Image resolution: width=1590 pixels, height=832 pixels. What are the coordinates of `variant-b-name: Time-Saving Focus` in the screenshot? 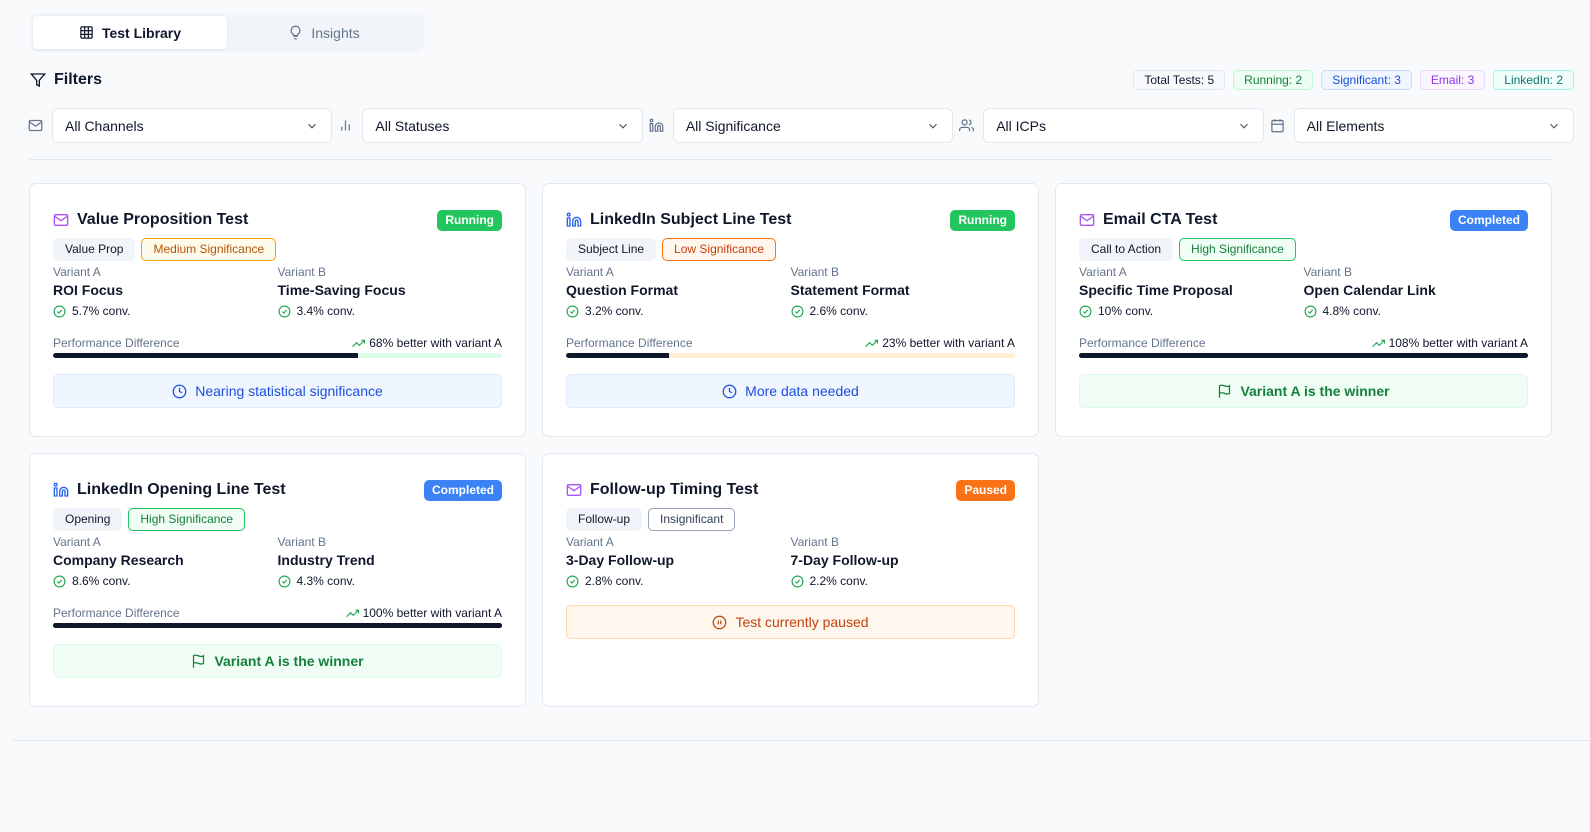 It's located at (341, 290).